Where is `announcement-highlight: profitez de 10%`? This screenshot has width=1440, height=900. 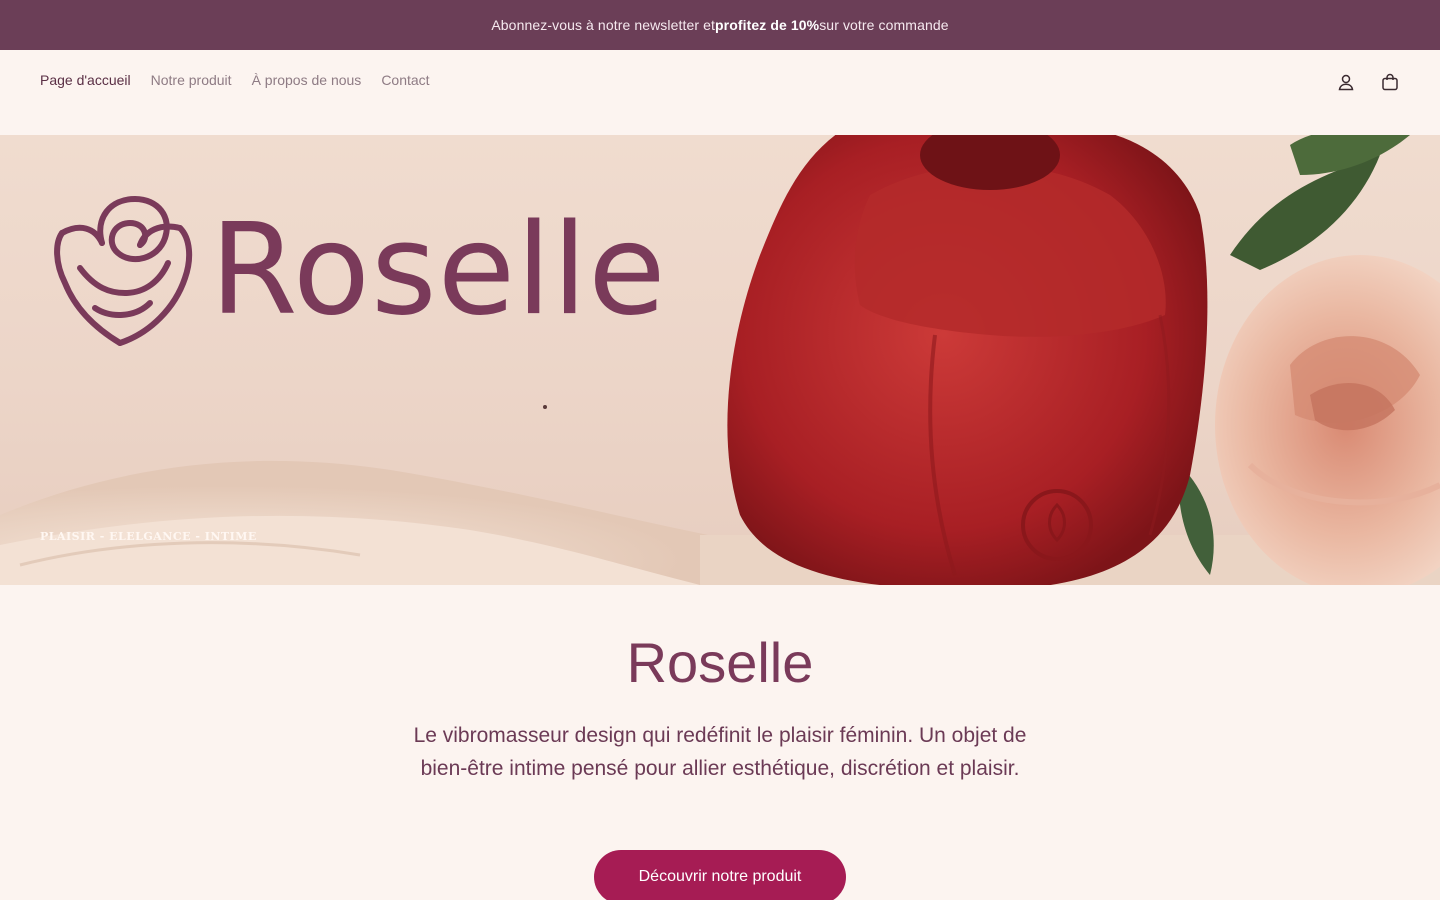 announcement-highlight: profitez de 10% is located at coordinates (767, 25).